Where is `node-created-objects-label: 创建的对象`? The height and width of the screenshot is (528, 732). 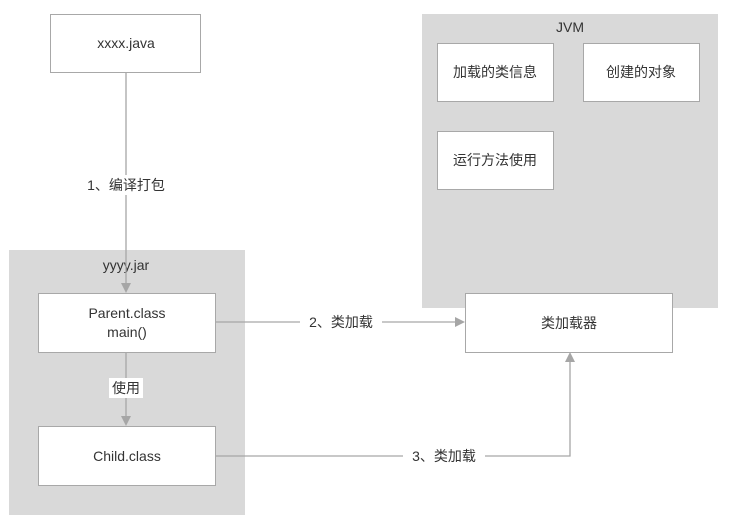 node-created-objects-label: 创建的对象 is located at coordinates (641, 72).